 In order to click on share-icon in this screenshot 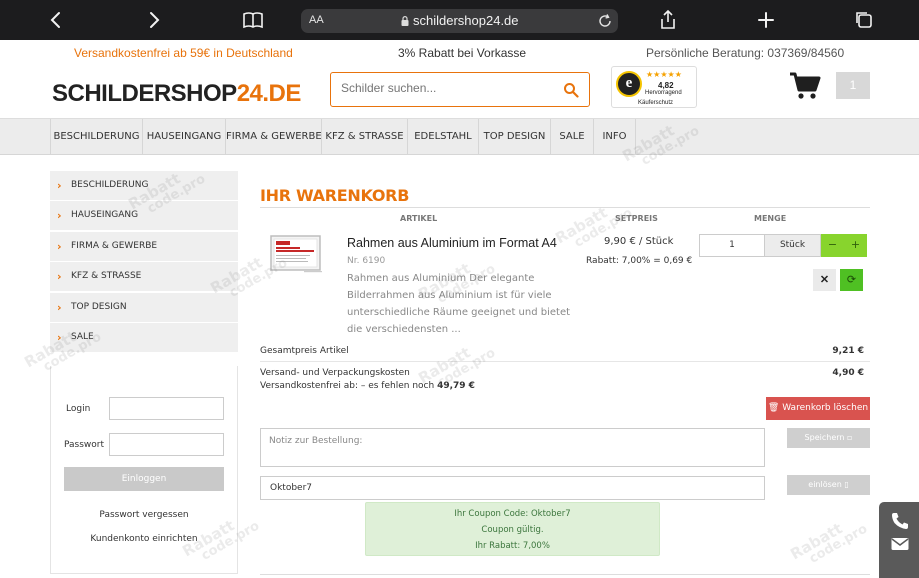, I will do `click(668, 20)`.